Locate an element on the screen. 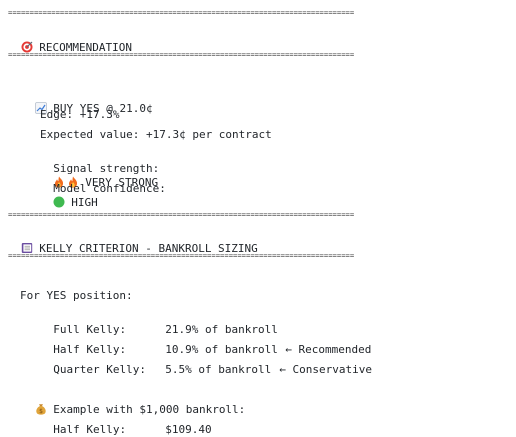  confidence-label: Model confidence: is located at coordinates (109, 188).